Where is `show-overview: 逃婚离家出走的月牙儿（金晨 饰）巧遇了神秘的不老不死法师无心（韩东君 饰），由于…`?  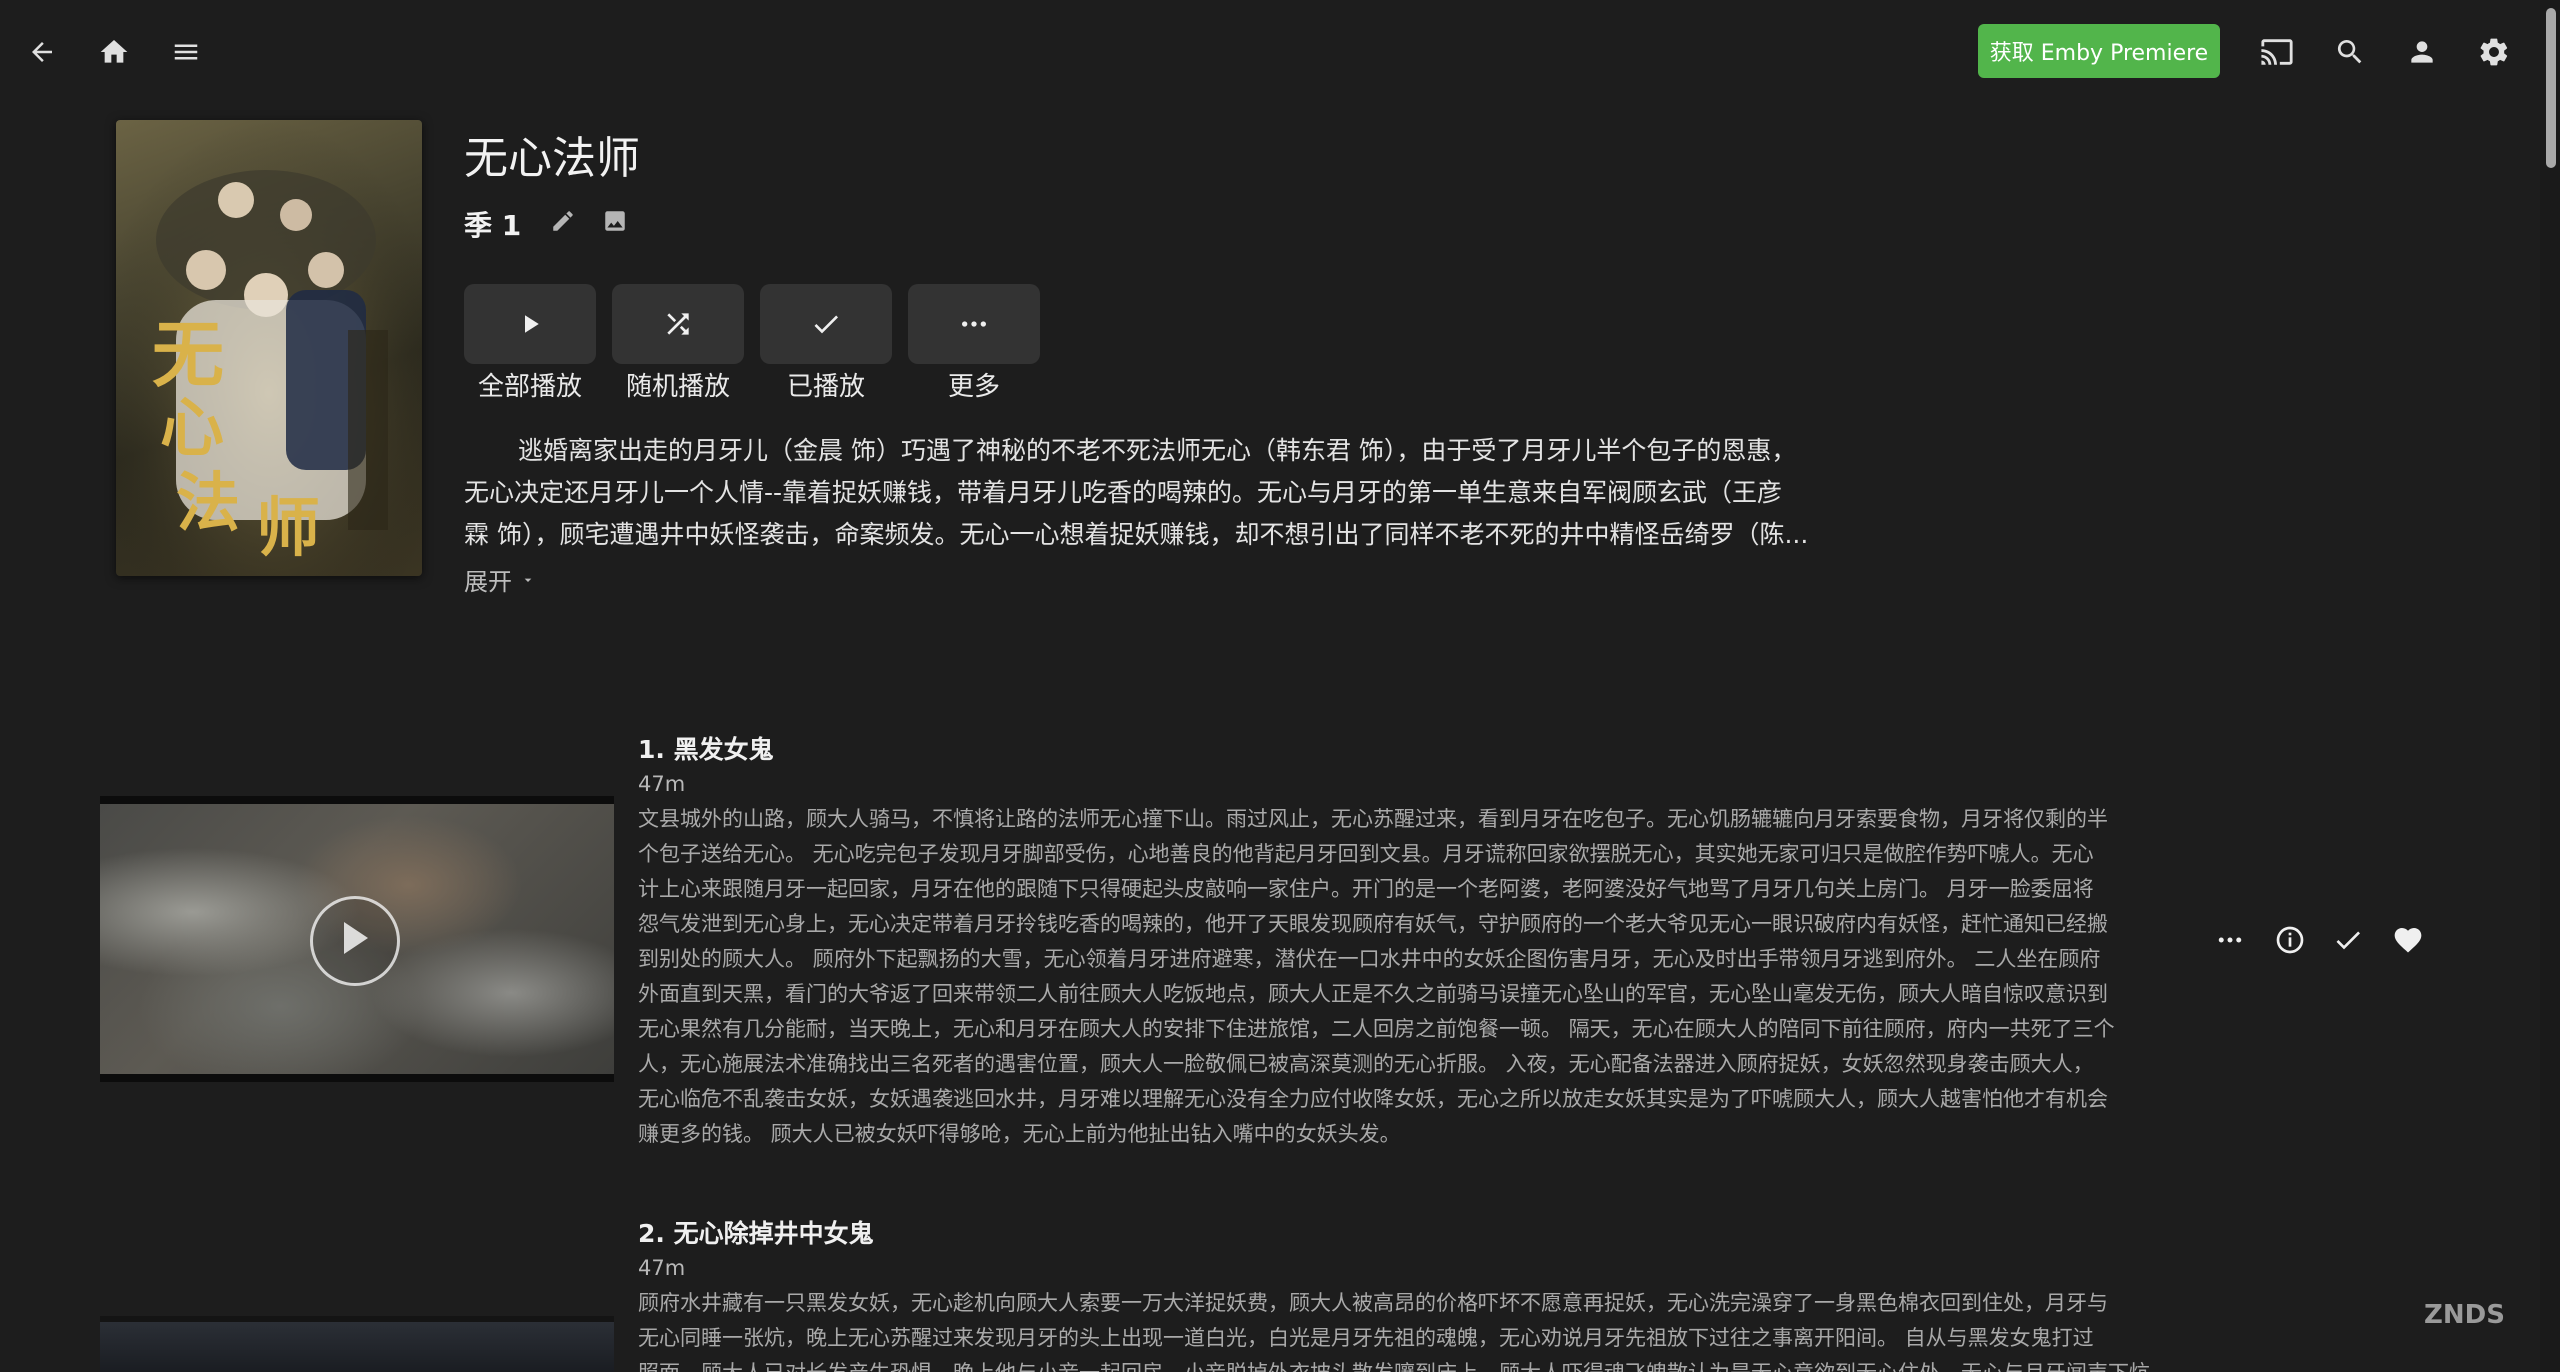
show-overview: 逃婚离家出走的月牙儿（金晨 饰）巧遇了神秘的不老不死法师无心（韩东君 饰），由于… is located at coordinates (1169, 493).